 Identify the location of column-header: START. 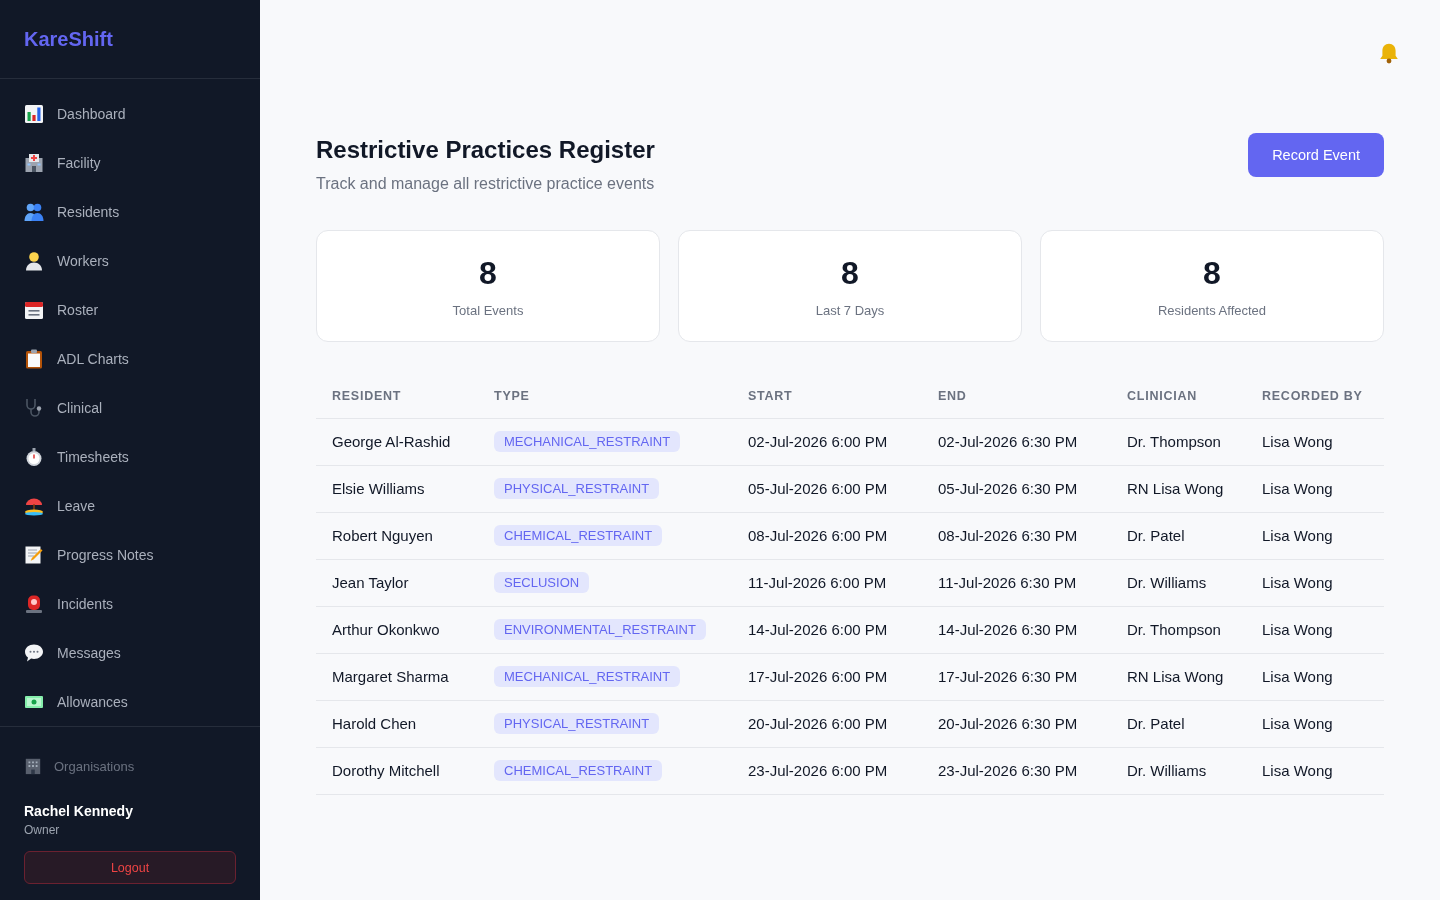
(827, 396).